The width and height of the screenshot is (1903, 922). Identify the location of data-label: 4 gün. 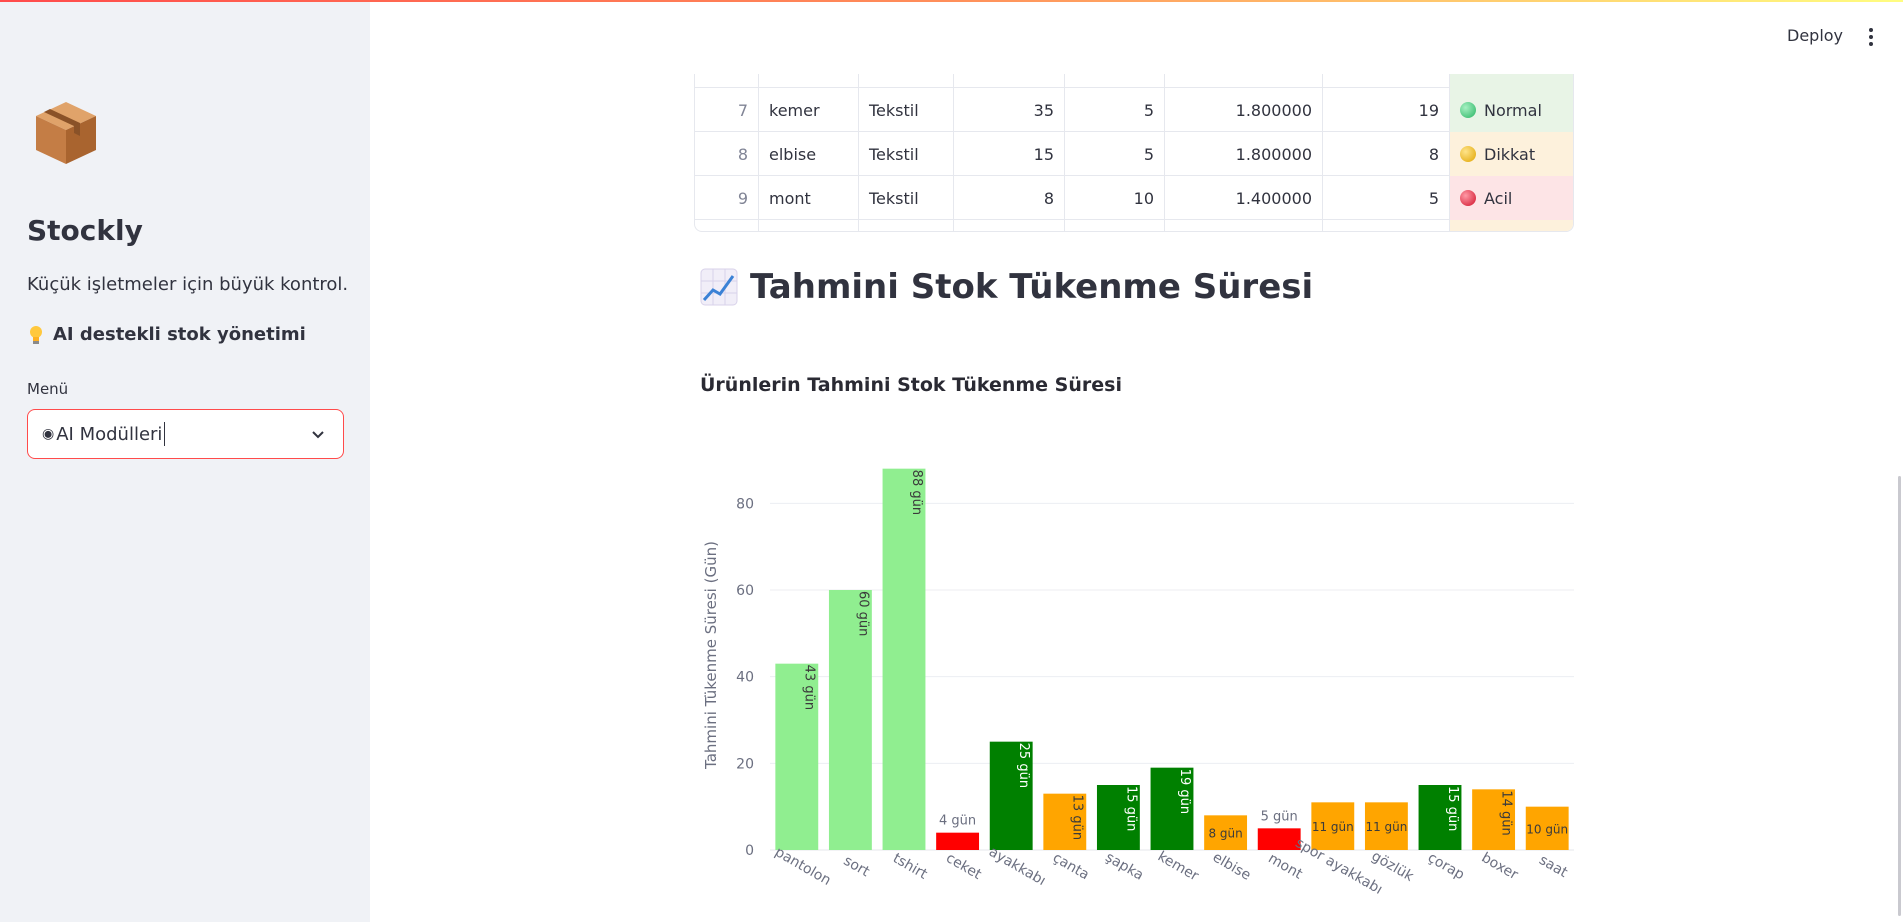
(957, 821).